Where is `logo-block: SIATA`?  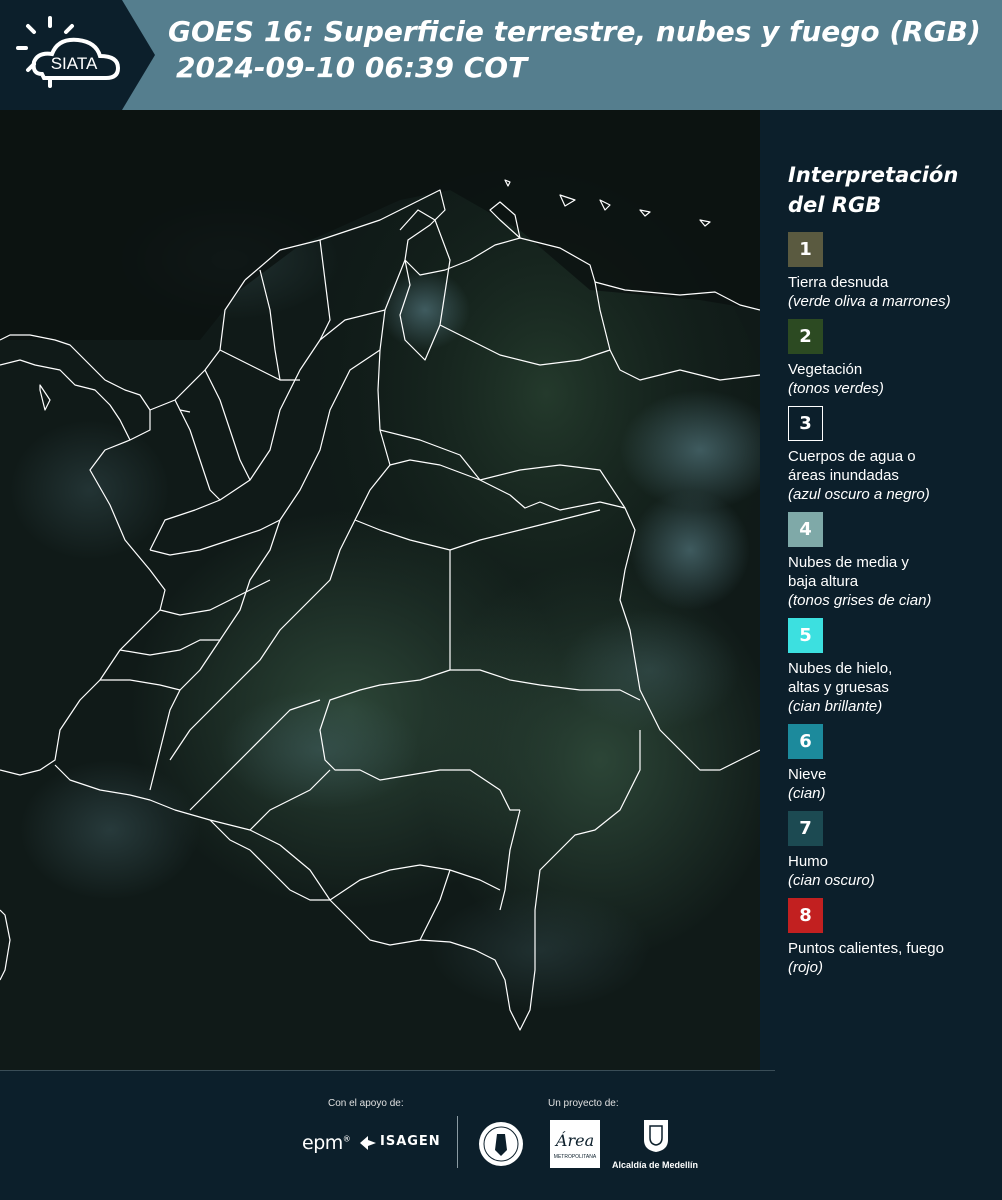 logo-block: SIATA is located at coordinates (77, 55).